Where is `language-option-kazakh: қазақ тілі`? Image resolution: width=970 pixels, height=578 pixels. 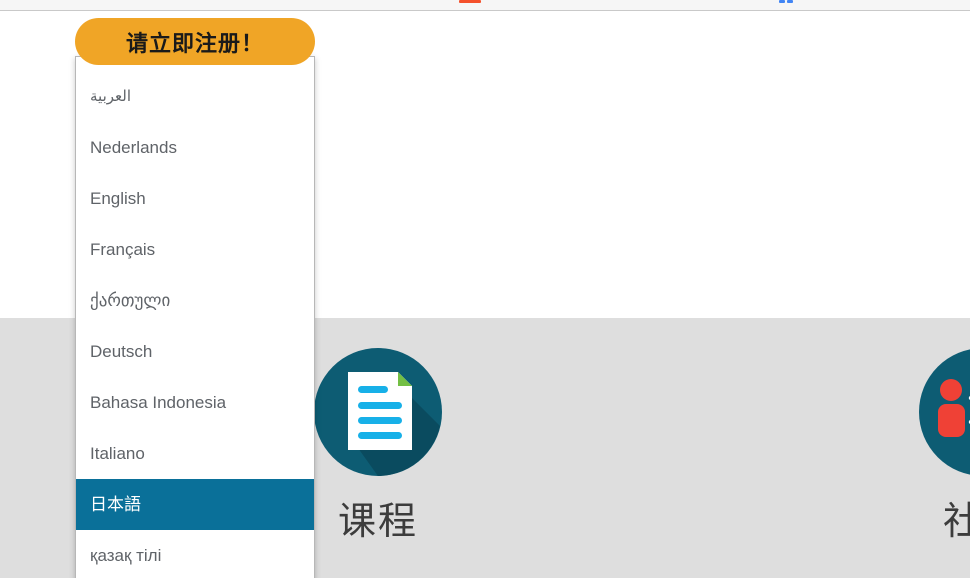
language-option-kazakh: қазақ тілі is located at coordinates (195, 554).